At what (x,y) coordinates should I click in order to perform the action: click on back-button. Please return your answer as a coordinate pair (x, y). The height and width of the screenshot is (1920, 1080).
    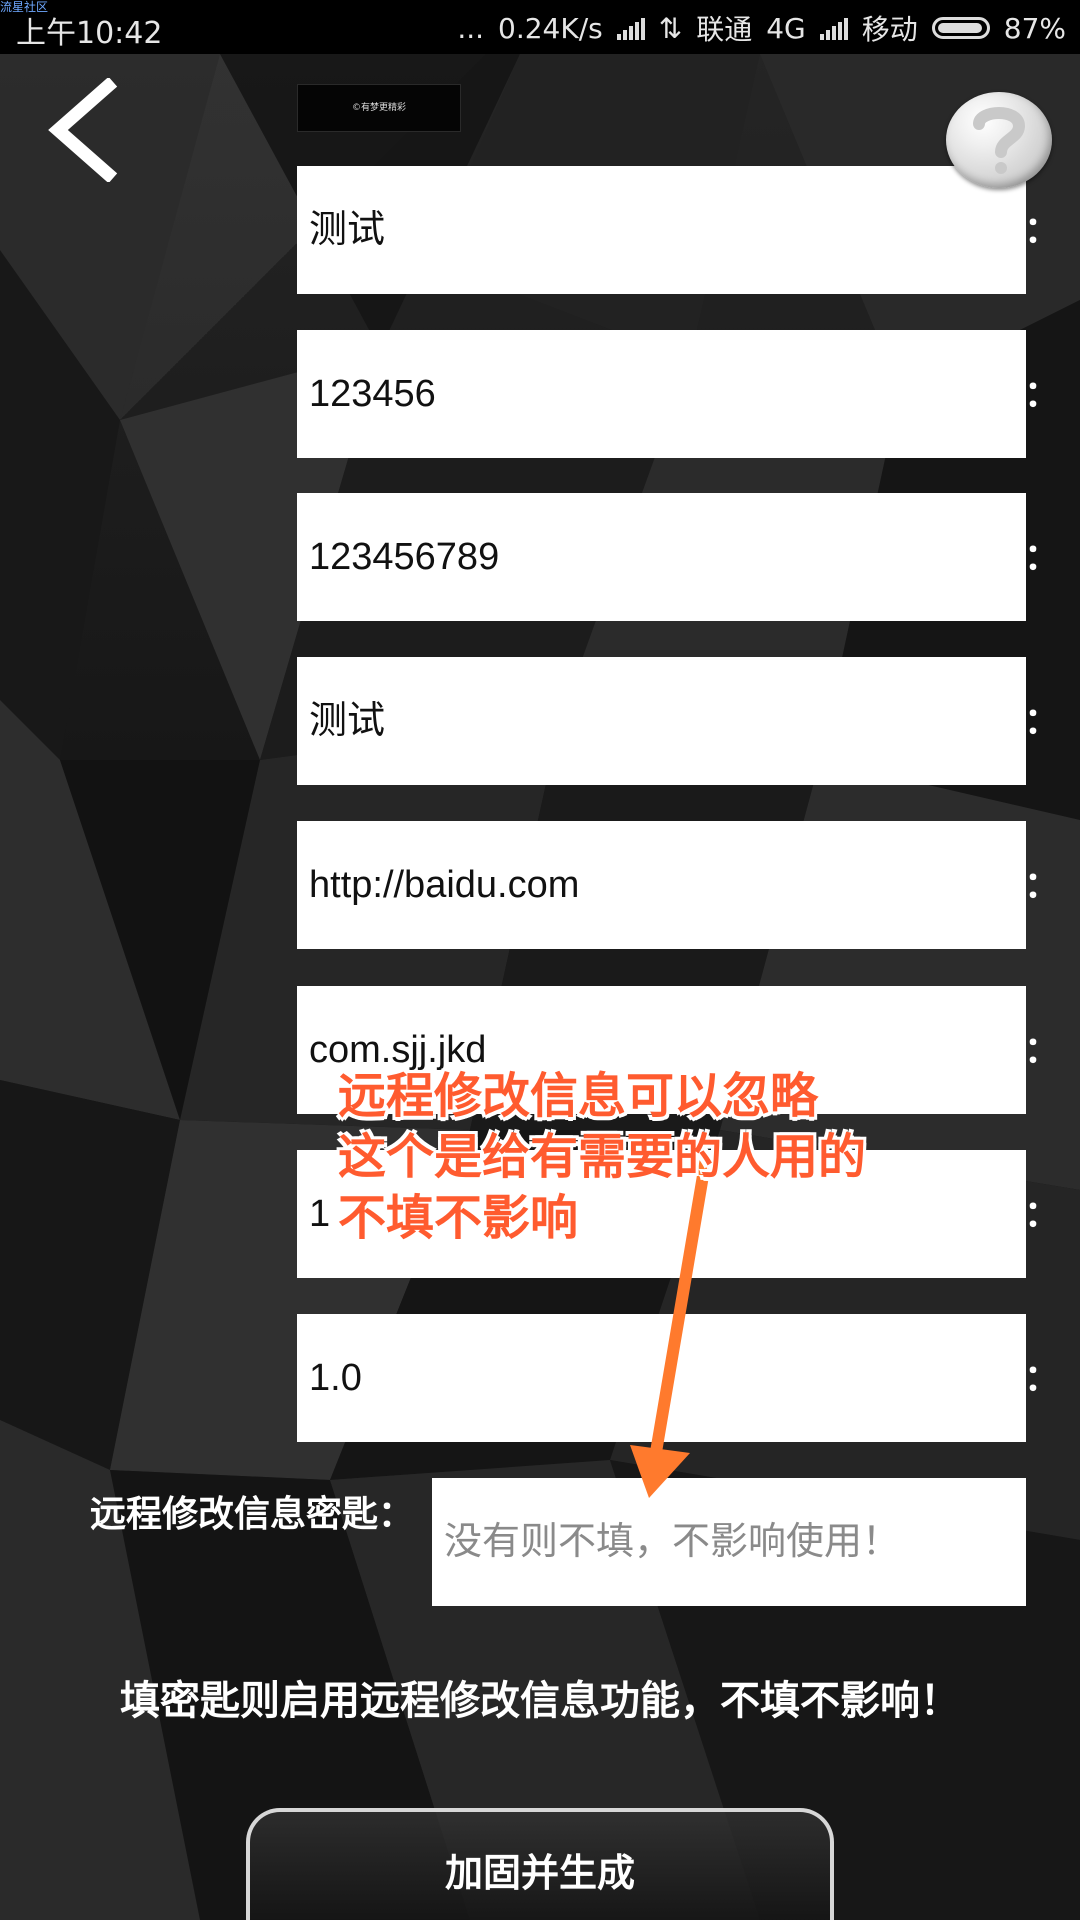
    Looking at the image, I should click on (83, 130).